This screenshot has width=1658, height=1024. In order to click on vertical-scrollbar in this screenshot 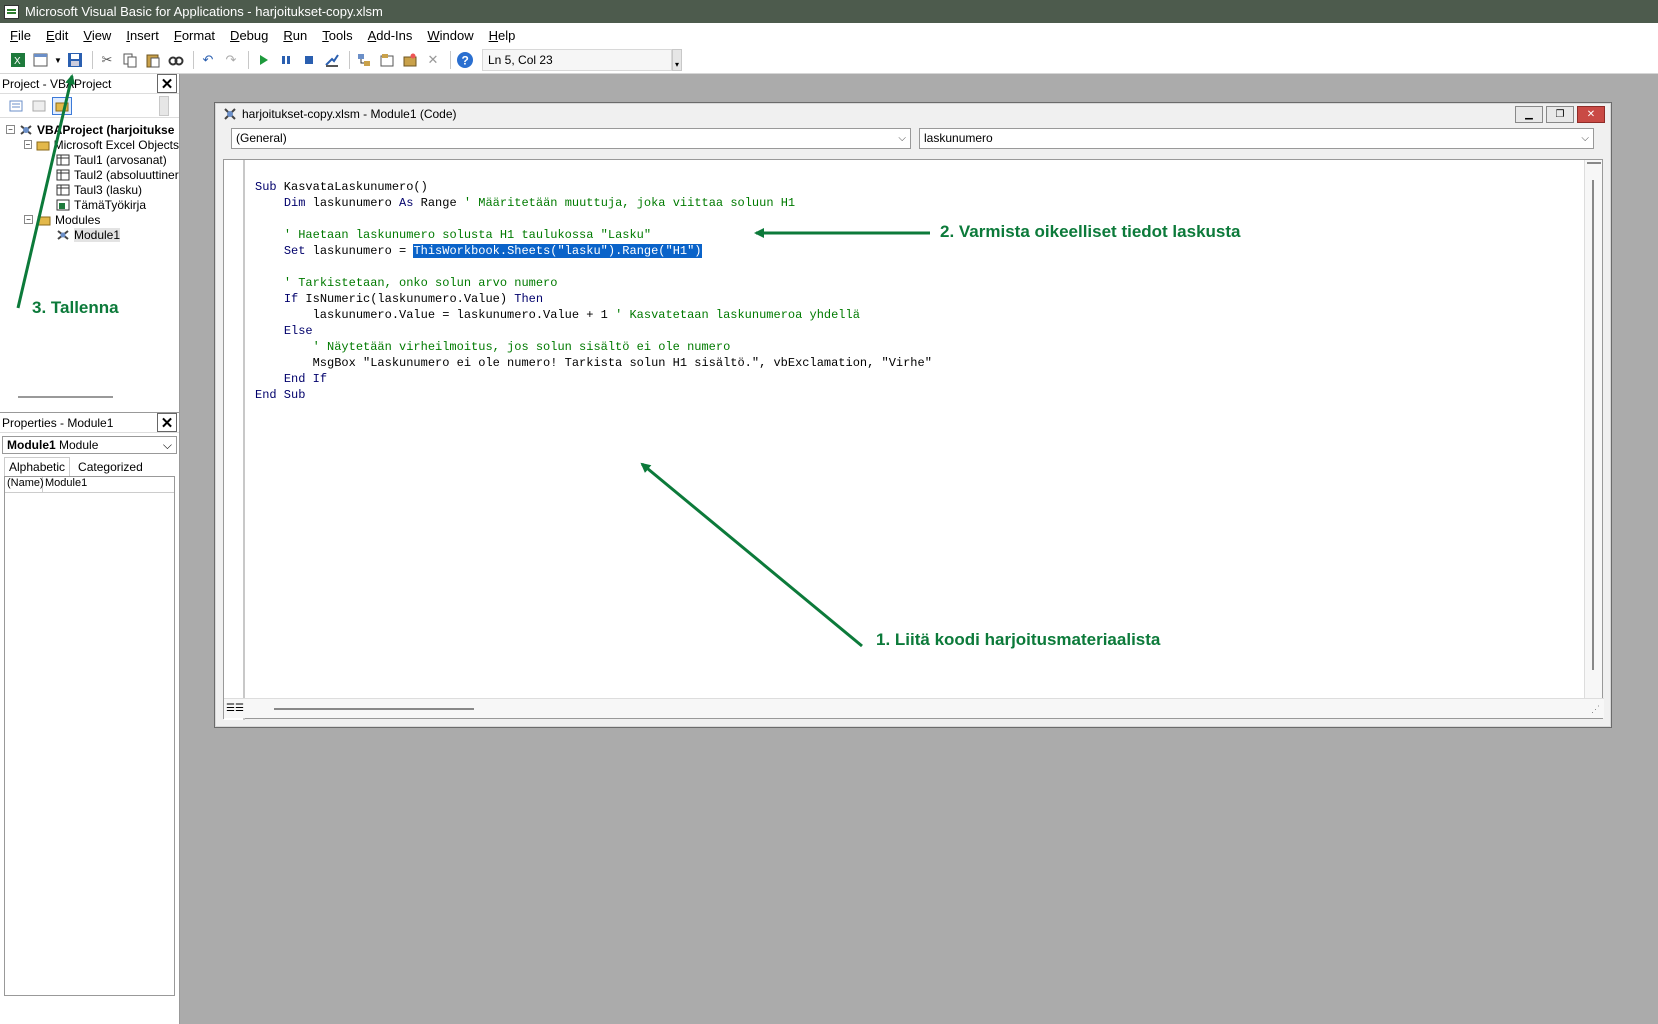, I will do `click(1593, 430)`.